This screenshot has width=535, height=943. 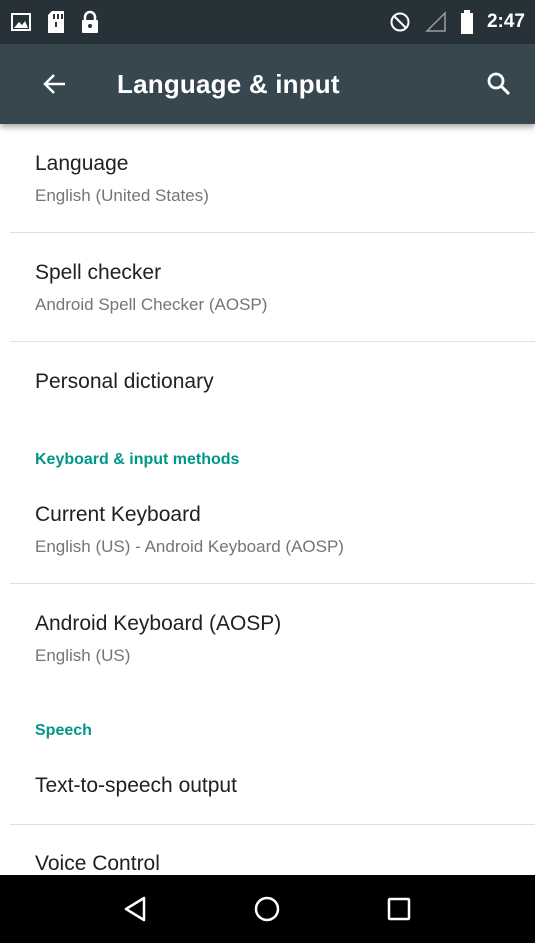 What do you see at coordinates (21, 22) in the screenshot?
I see `image-icon` at bounding box center [21, 22].